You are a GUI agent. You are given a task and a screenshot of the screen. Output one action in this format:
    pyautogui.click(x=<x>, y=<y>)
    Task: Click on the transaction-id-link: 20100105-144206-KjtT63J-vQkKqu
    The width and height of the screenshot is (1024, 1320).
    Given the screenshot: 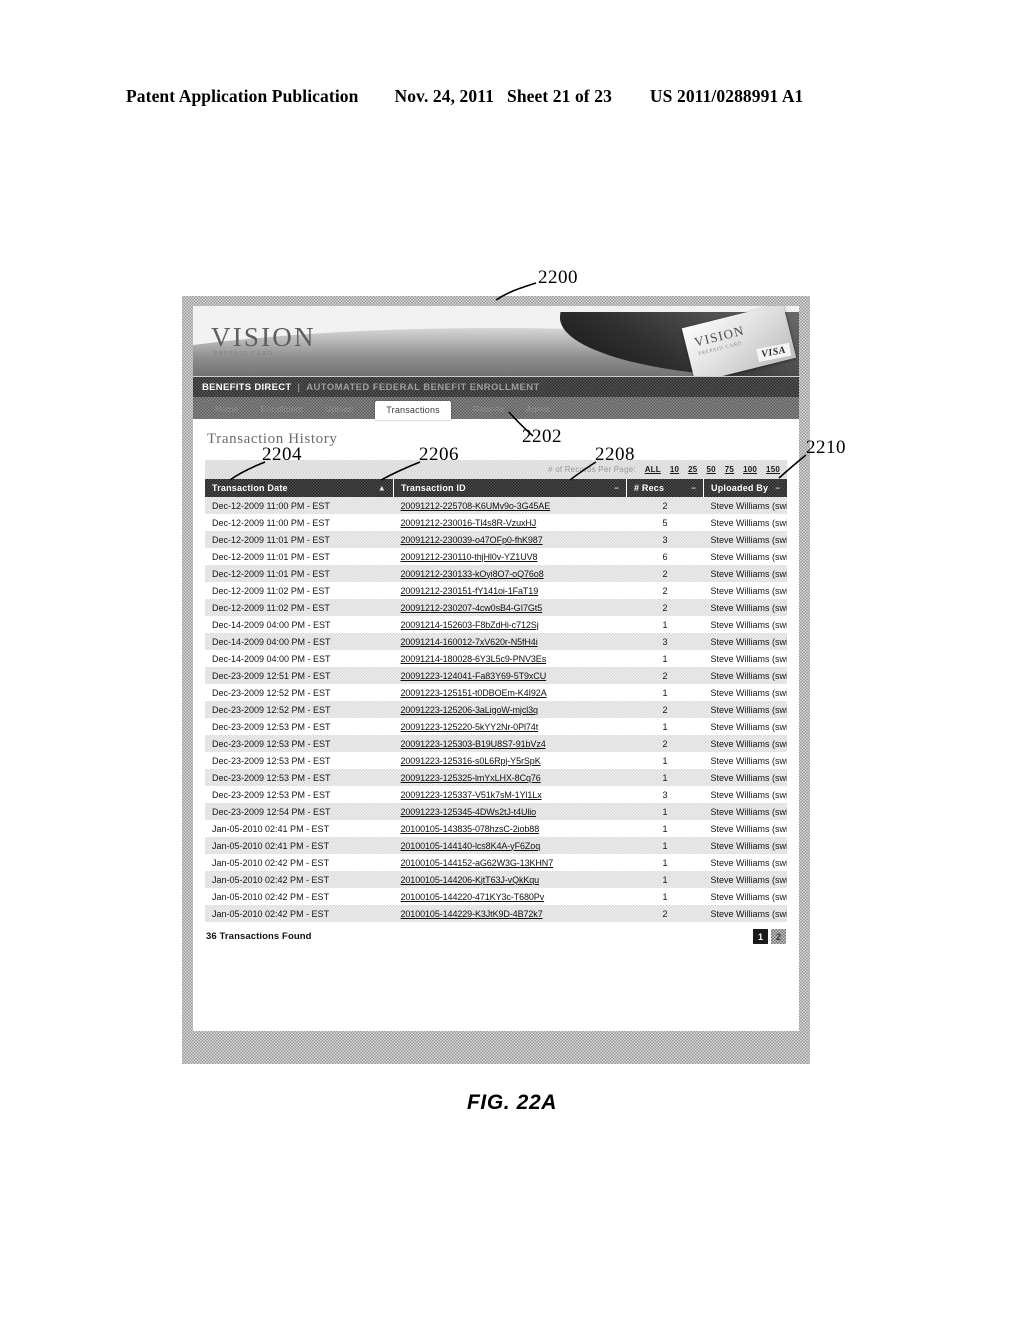 What is the action you would take?
    pyautogui.click(x=470, y=880)
    